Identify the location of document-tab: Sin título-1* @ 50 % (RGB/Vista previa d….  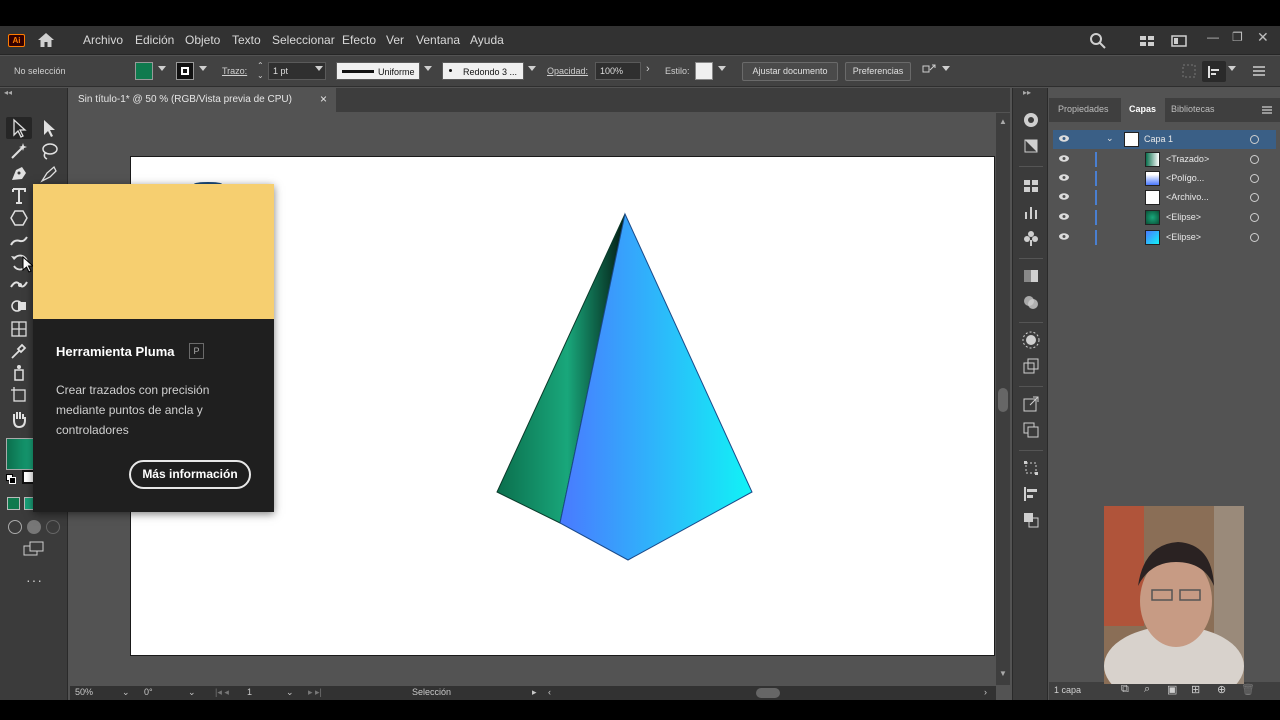
(203, 100).